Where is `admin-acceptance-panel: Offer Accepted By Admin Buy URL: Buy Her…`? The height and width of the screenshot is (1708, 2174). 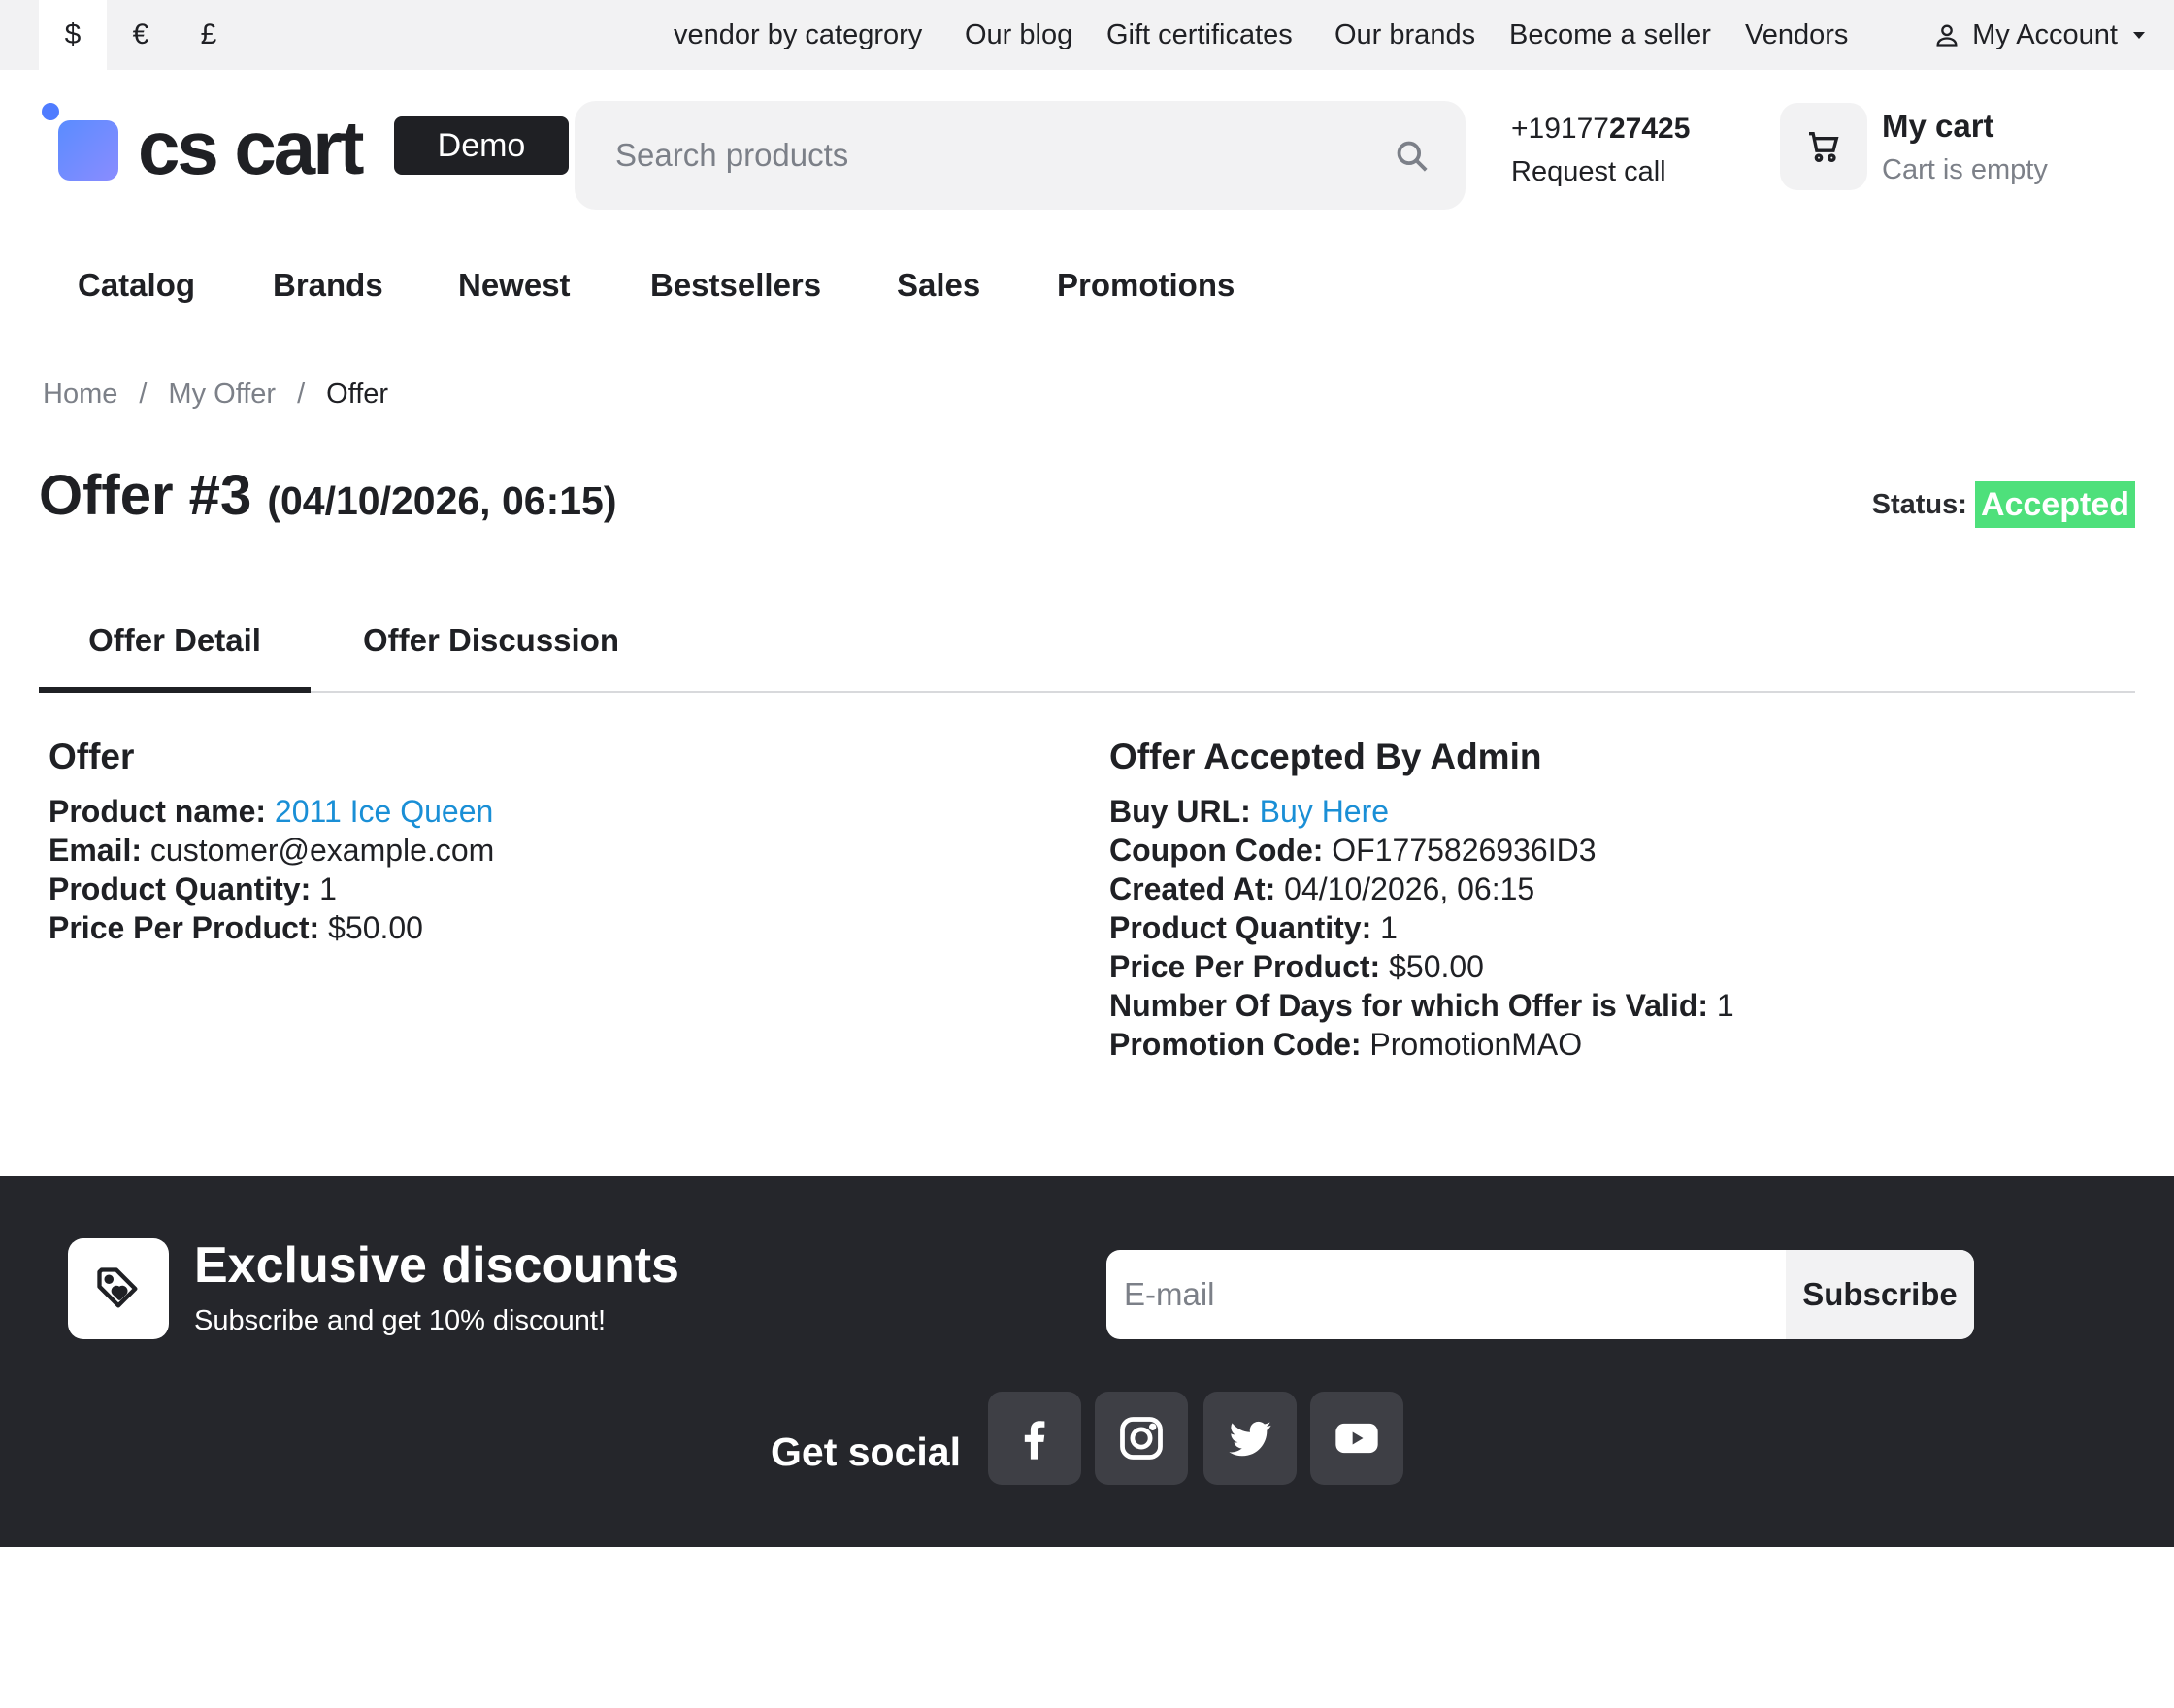 admin-acceptance-panel: Offer Accepted By Admin Buy URL: Buy Her… is located at coordinates (1422, 898).